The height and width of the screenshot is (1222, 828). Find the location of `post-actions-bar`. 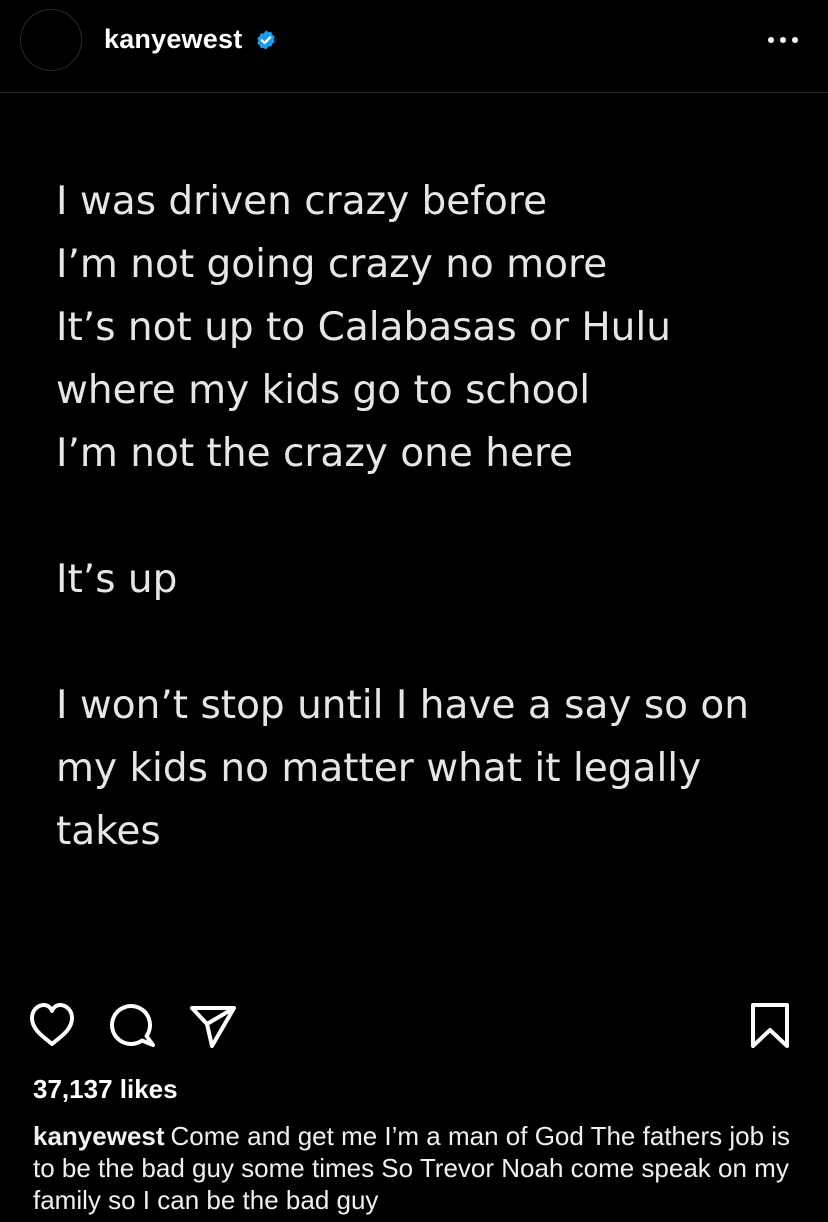

post-actions-bar is located at coordinates (414, 1028).